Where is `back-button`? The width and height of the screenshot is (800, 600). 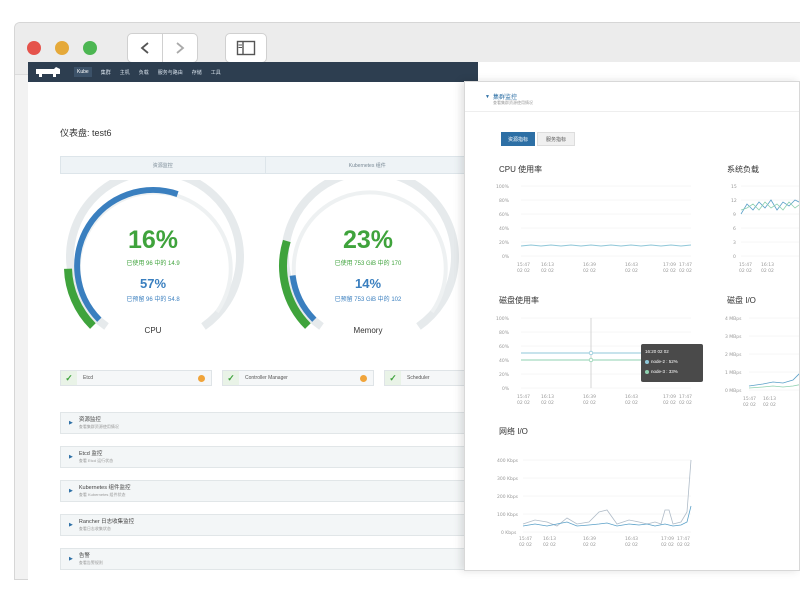
back-button is located at coordinates (145, 48).